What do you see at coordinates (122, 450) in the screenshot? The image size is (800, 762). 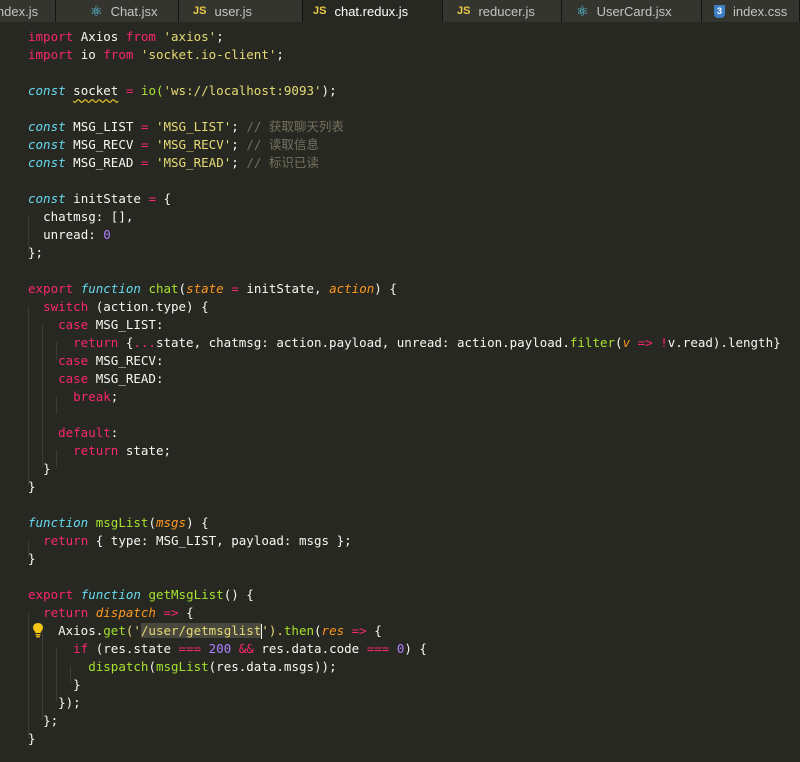 I see `code-line-24: return state;` at bounding box center [122, 450].